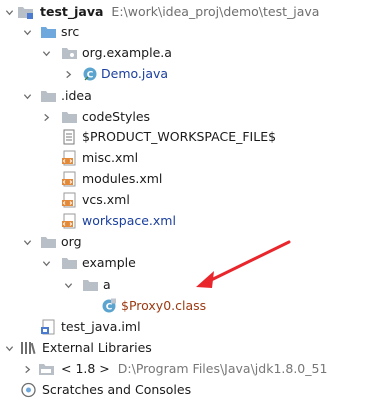  What do you see at coordinates (122, 178) in the screenshot?
I see `modules-xml-label: modules.xml` at bounding box center [122, 178].